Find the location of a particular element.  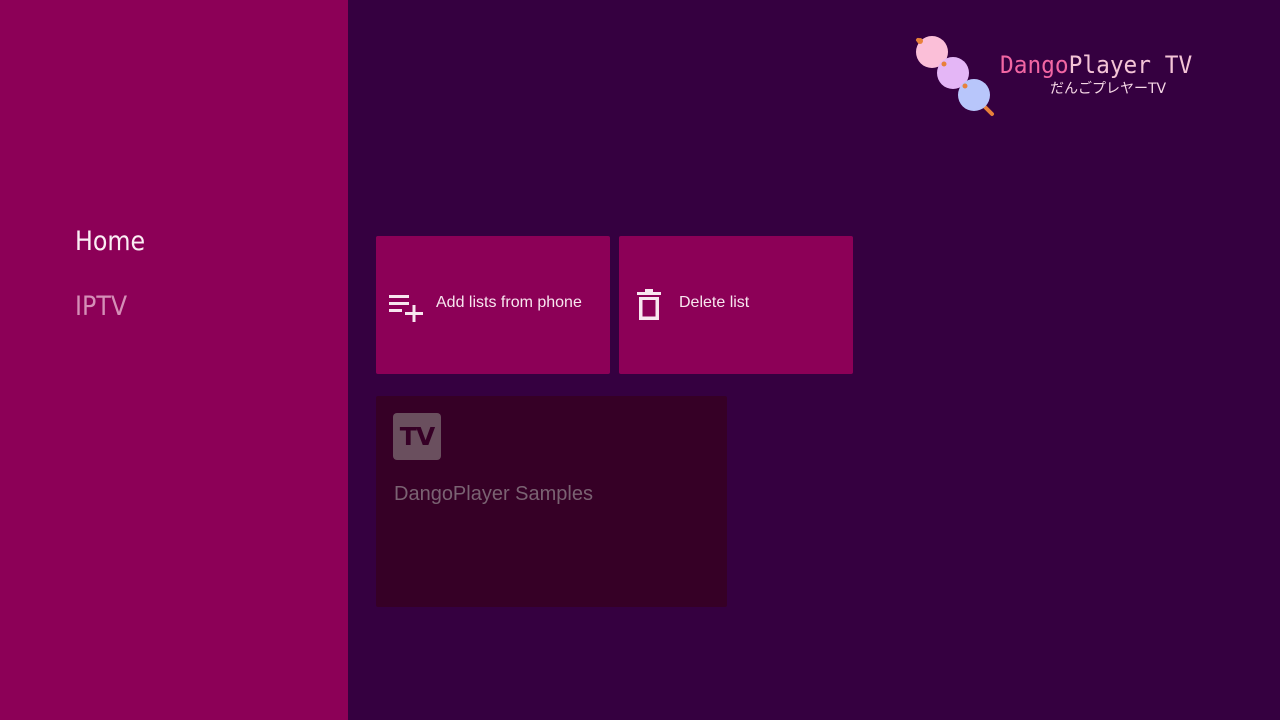

delete-list-button: Delete list is located at coordinates (736, 305).